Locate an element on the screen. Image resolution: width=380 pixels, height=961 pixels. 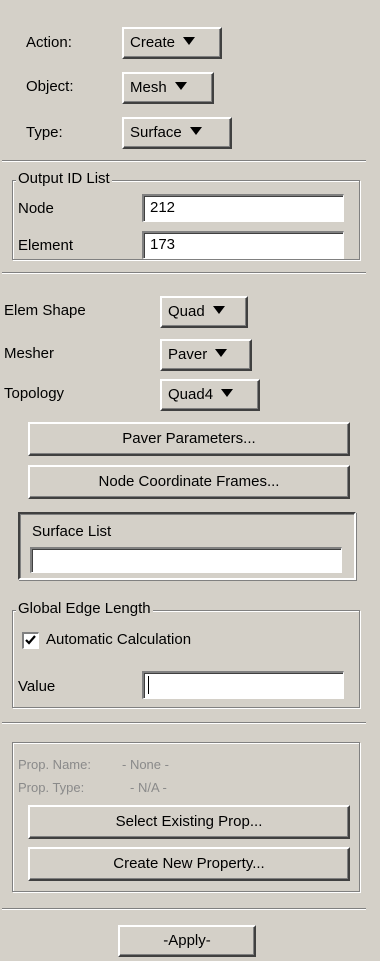
global-edge-length-legend: Global Edge Length is located at coordinates (84, 608).